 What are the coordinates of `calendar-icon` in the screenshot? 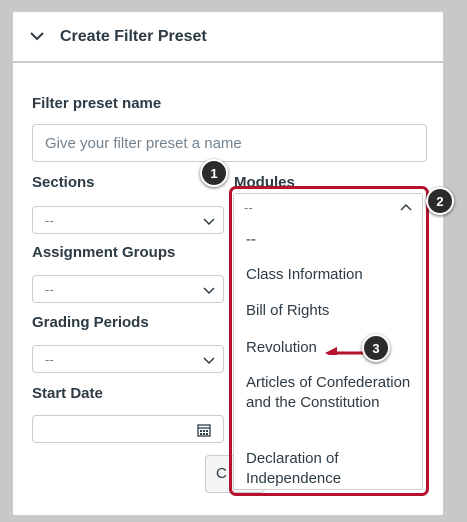 It's located at (204, 430).